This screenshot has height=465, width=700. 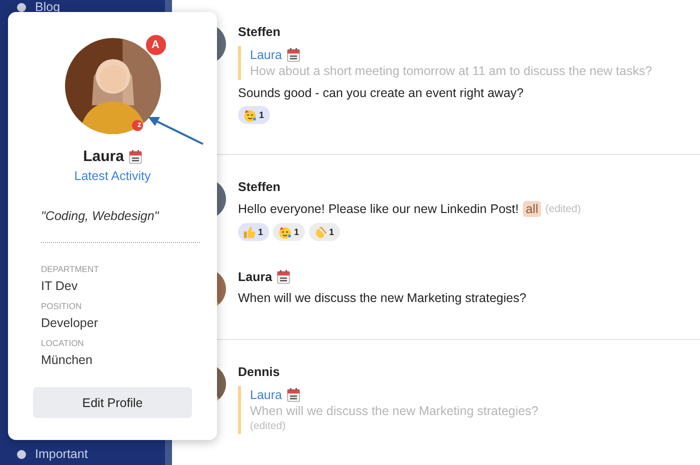 What do you see at coordinates (259, 372) in the screenshot?
I see `author-name: Dennis` at bounding box center [259, 372].